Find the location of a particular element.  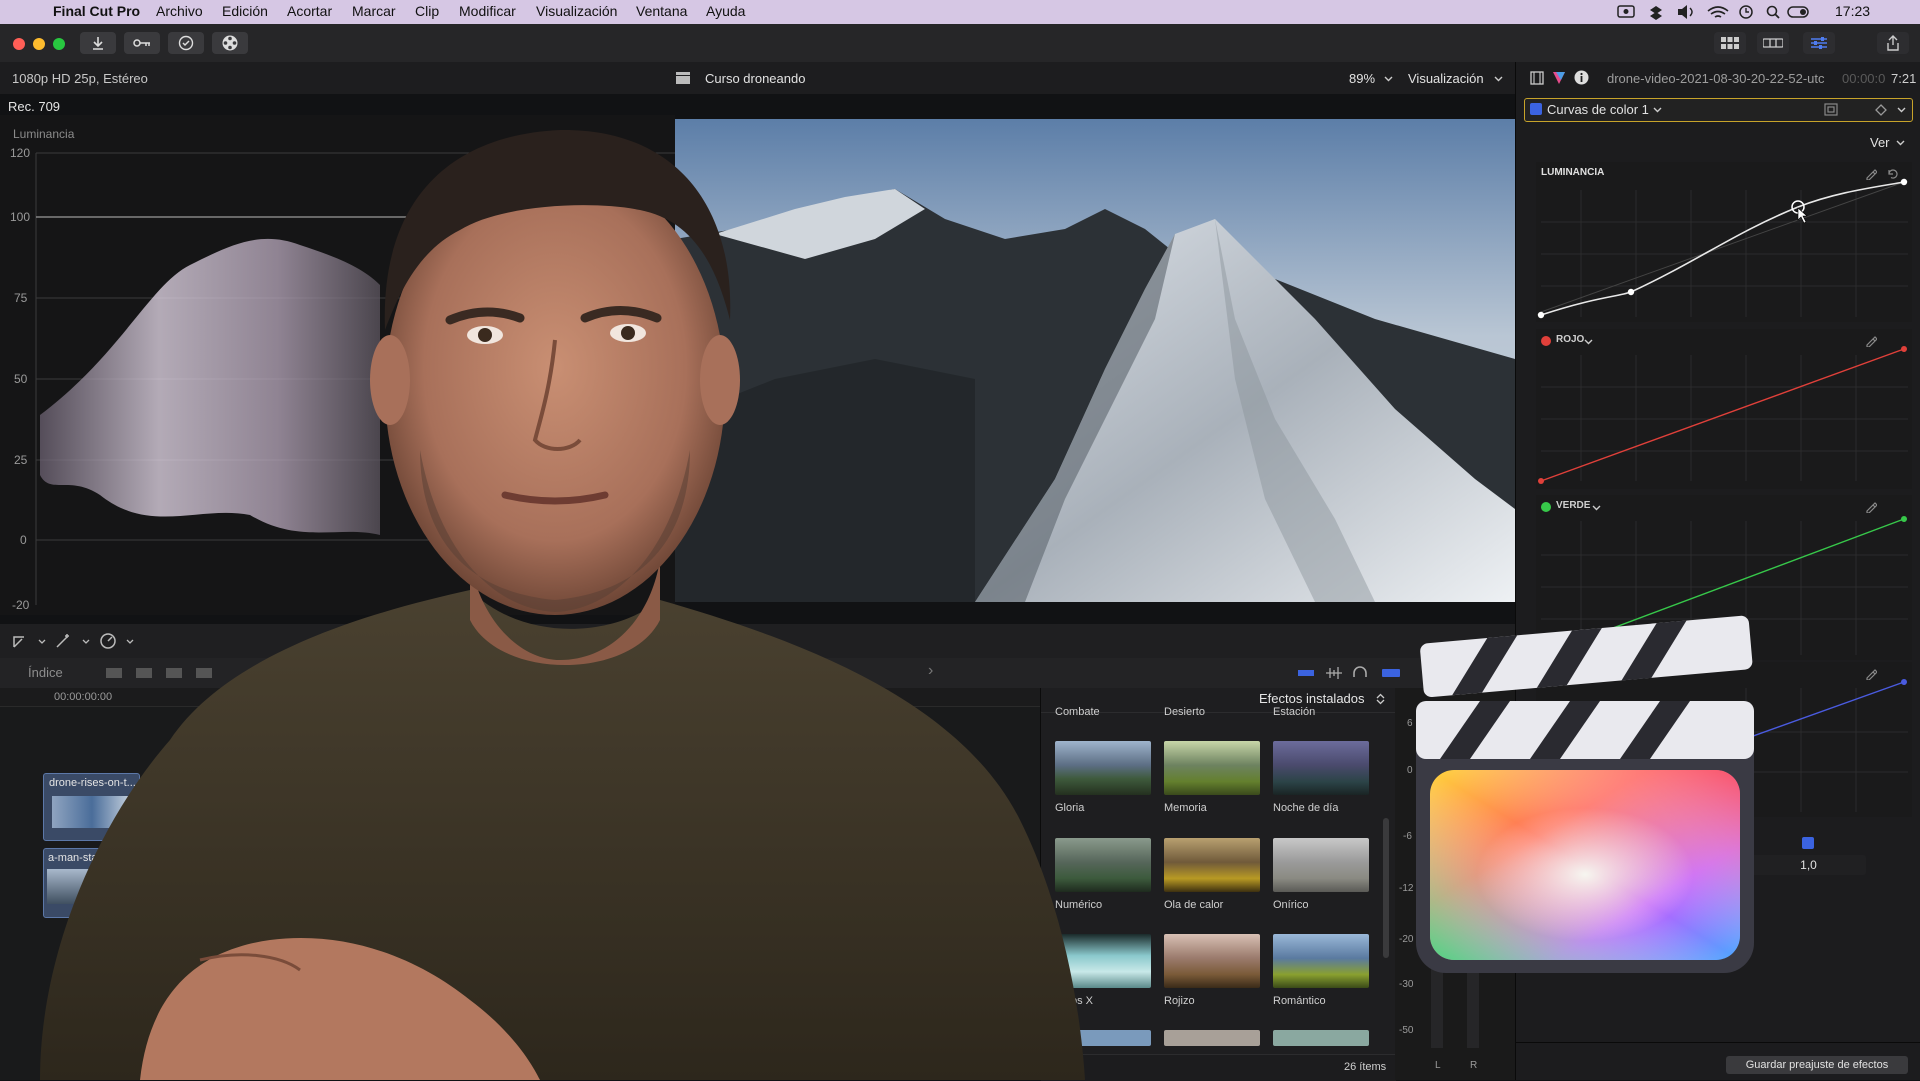

effect-thumb-rojizo is located at coordinates (1212, 961).